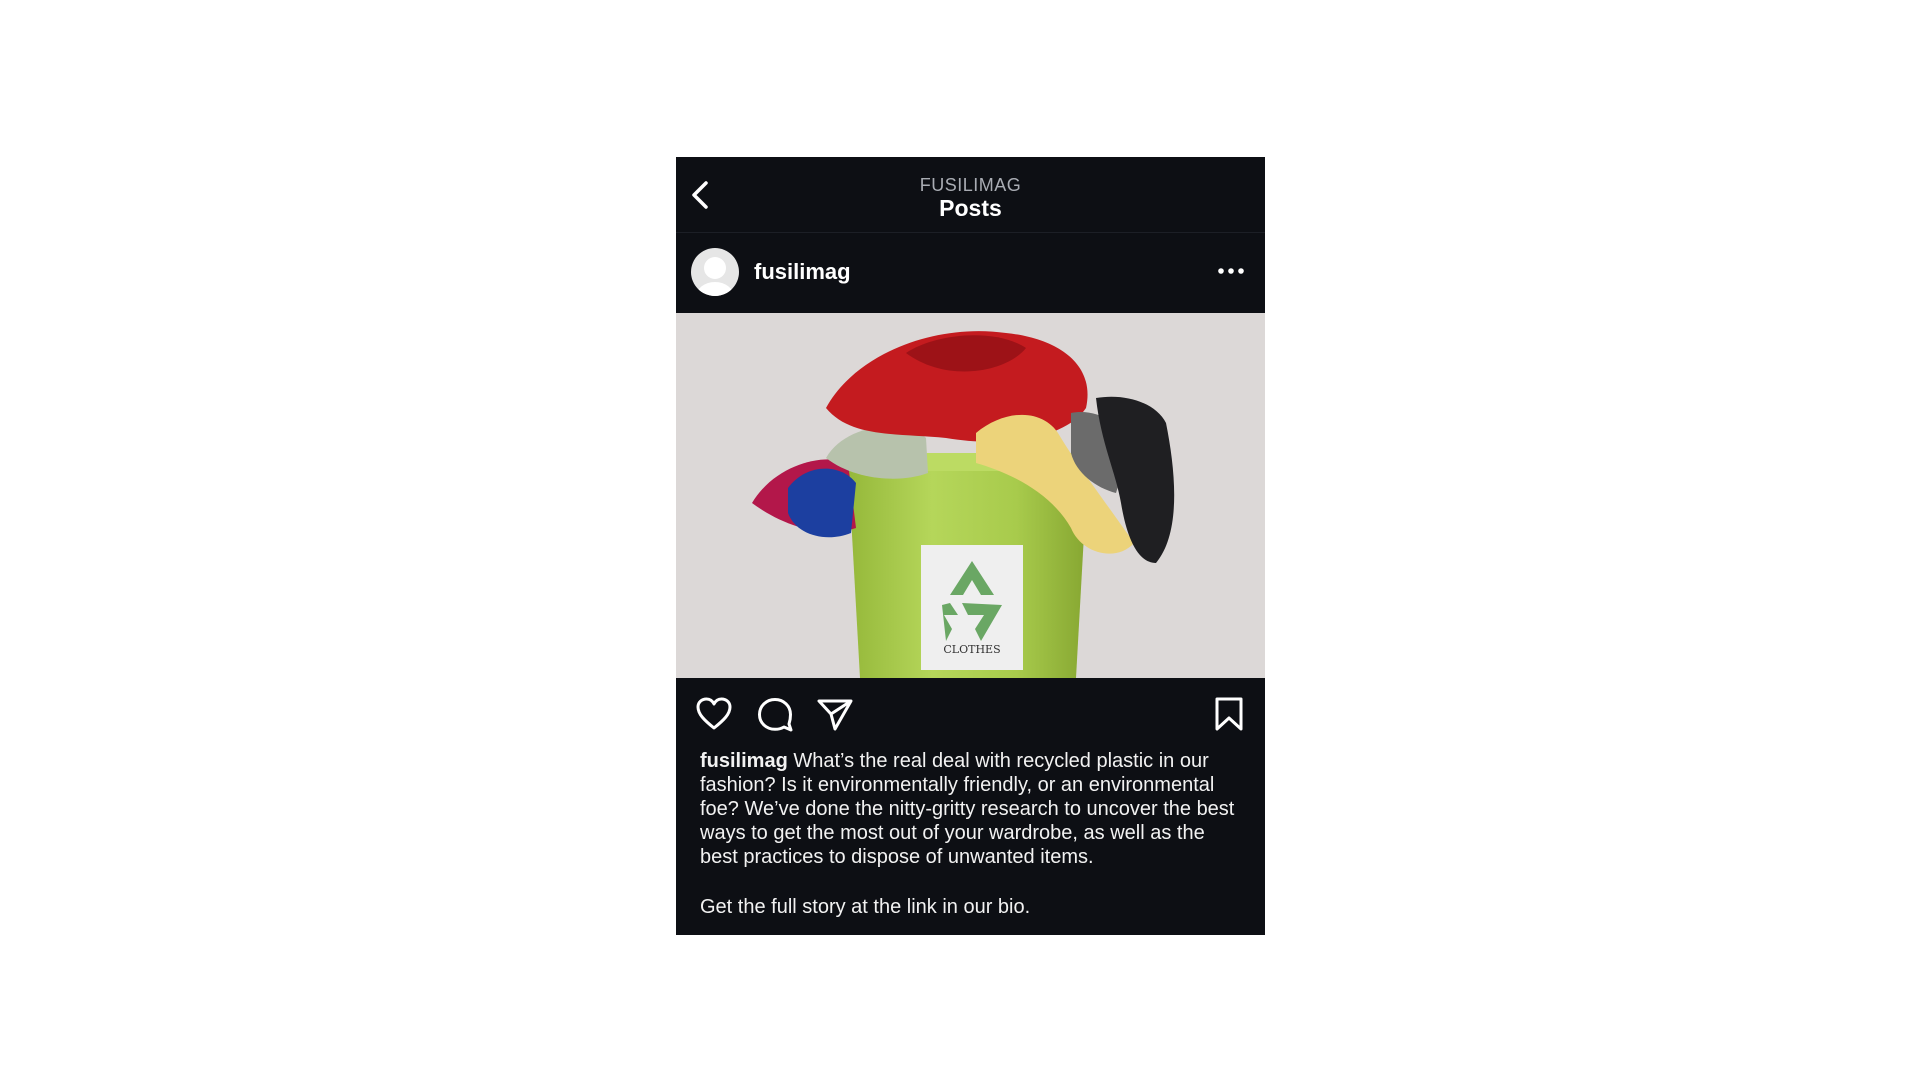  Describe the element at coordinates (970, 273) in the screenshot. I see `post-header: fusilimag` at that location.